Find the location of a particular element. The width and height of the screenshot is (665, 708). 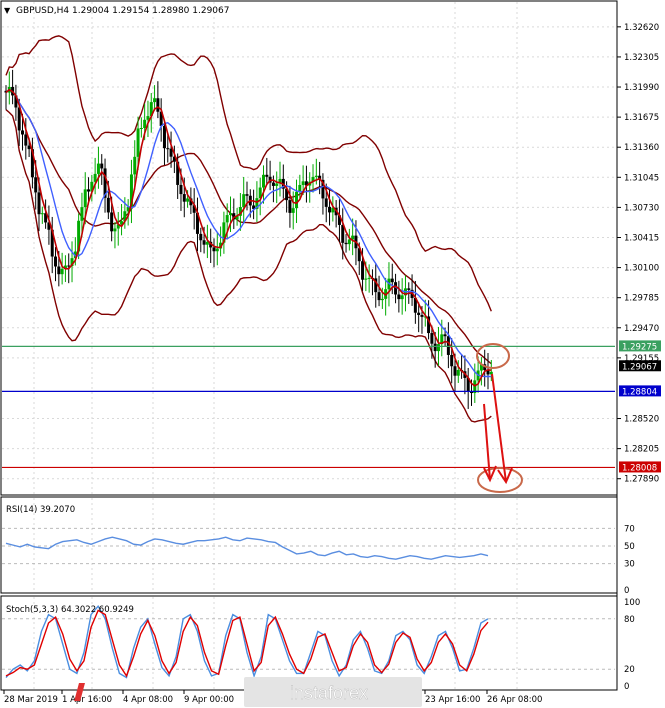

pane-title: RSI(14) 39.2070 is located at coordinates (40, 510).